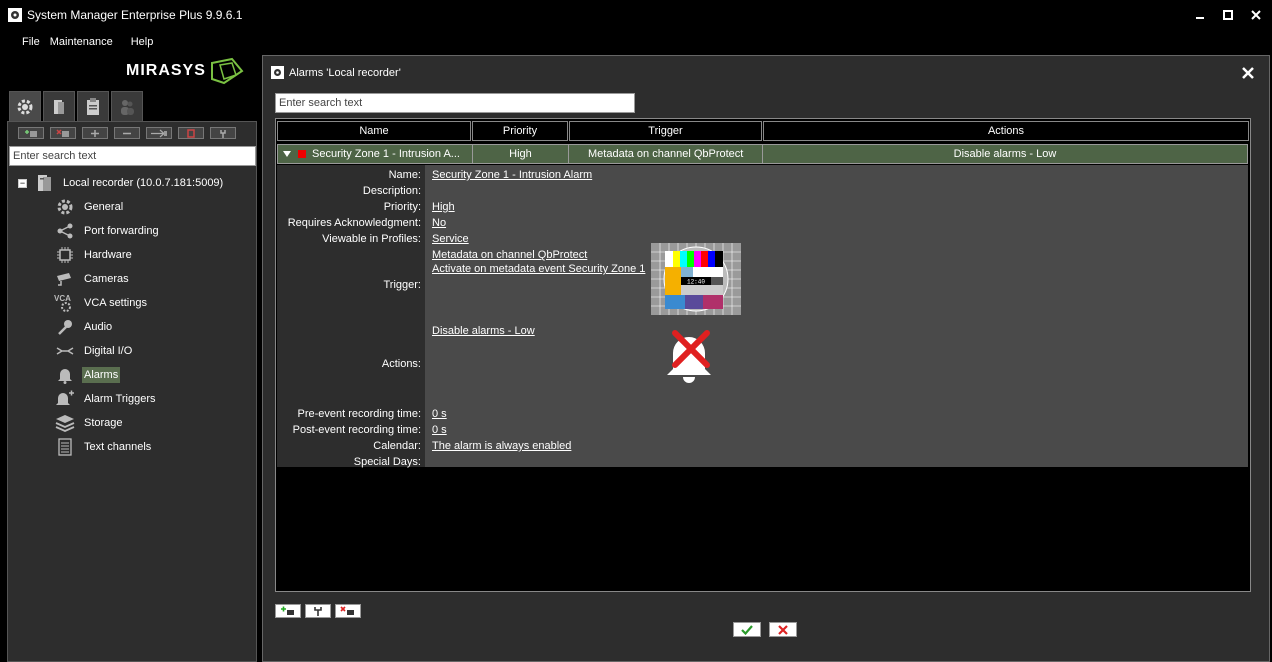 This screenshot has height=662, width=1272. What do you see at coordinates (512, 175) in the screenshot?
I see `value-name-link: Security Zone 1 - Intrusion Alarm` at bounding box center [512, 175].